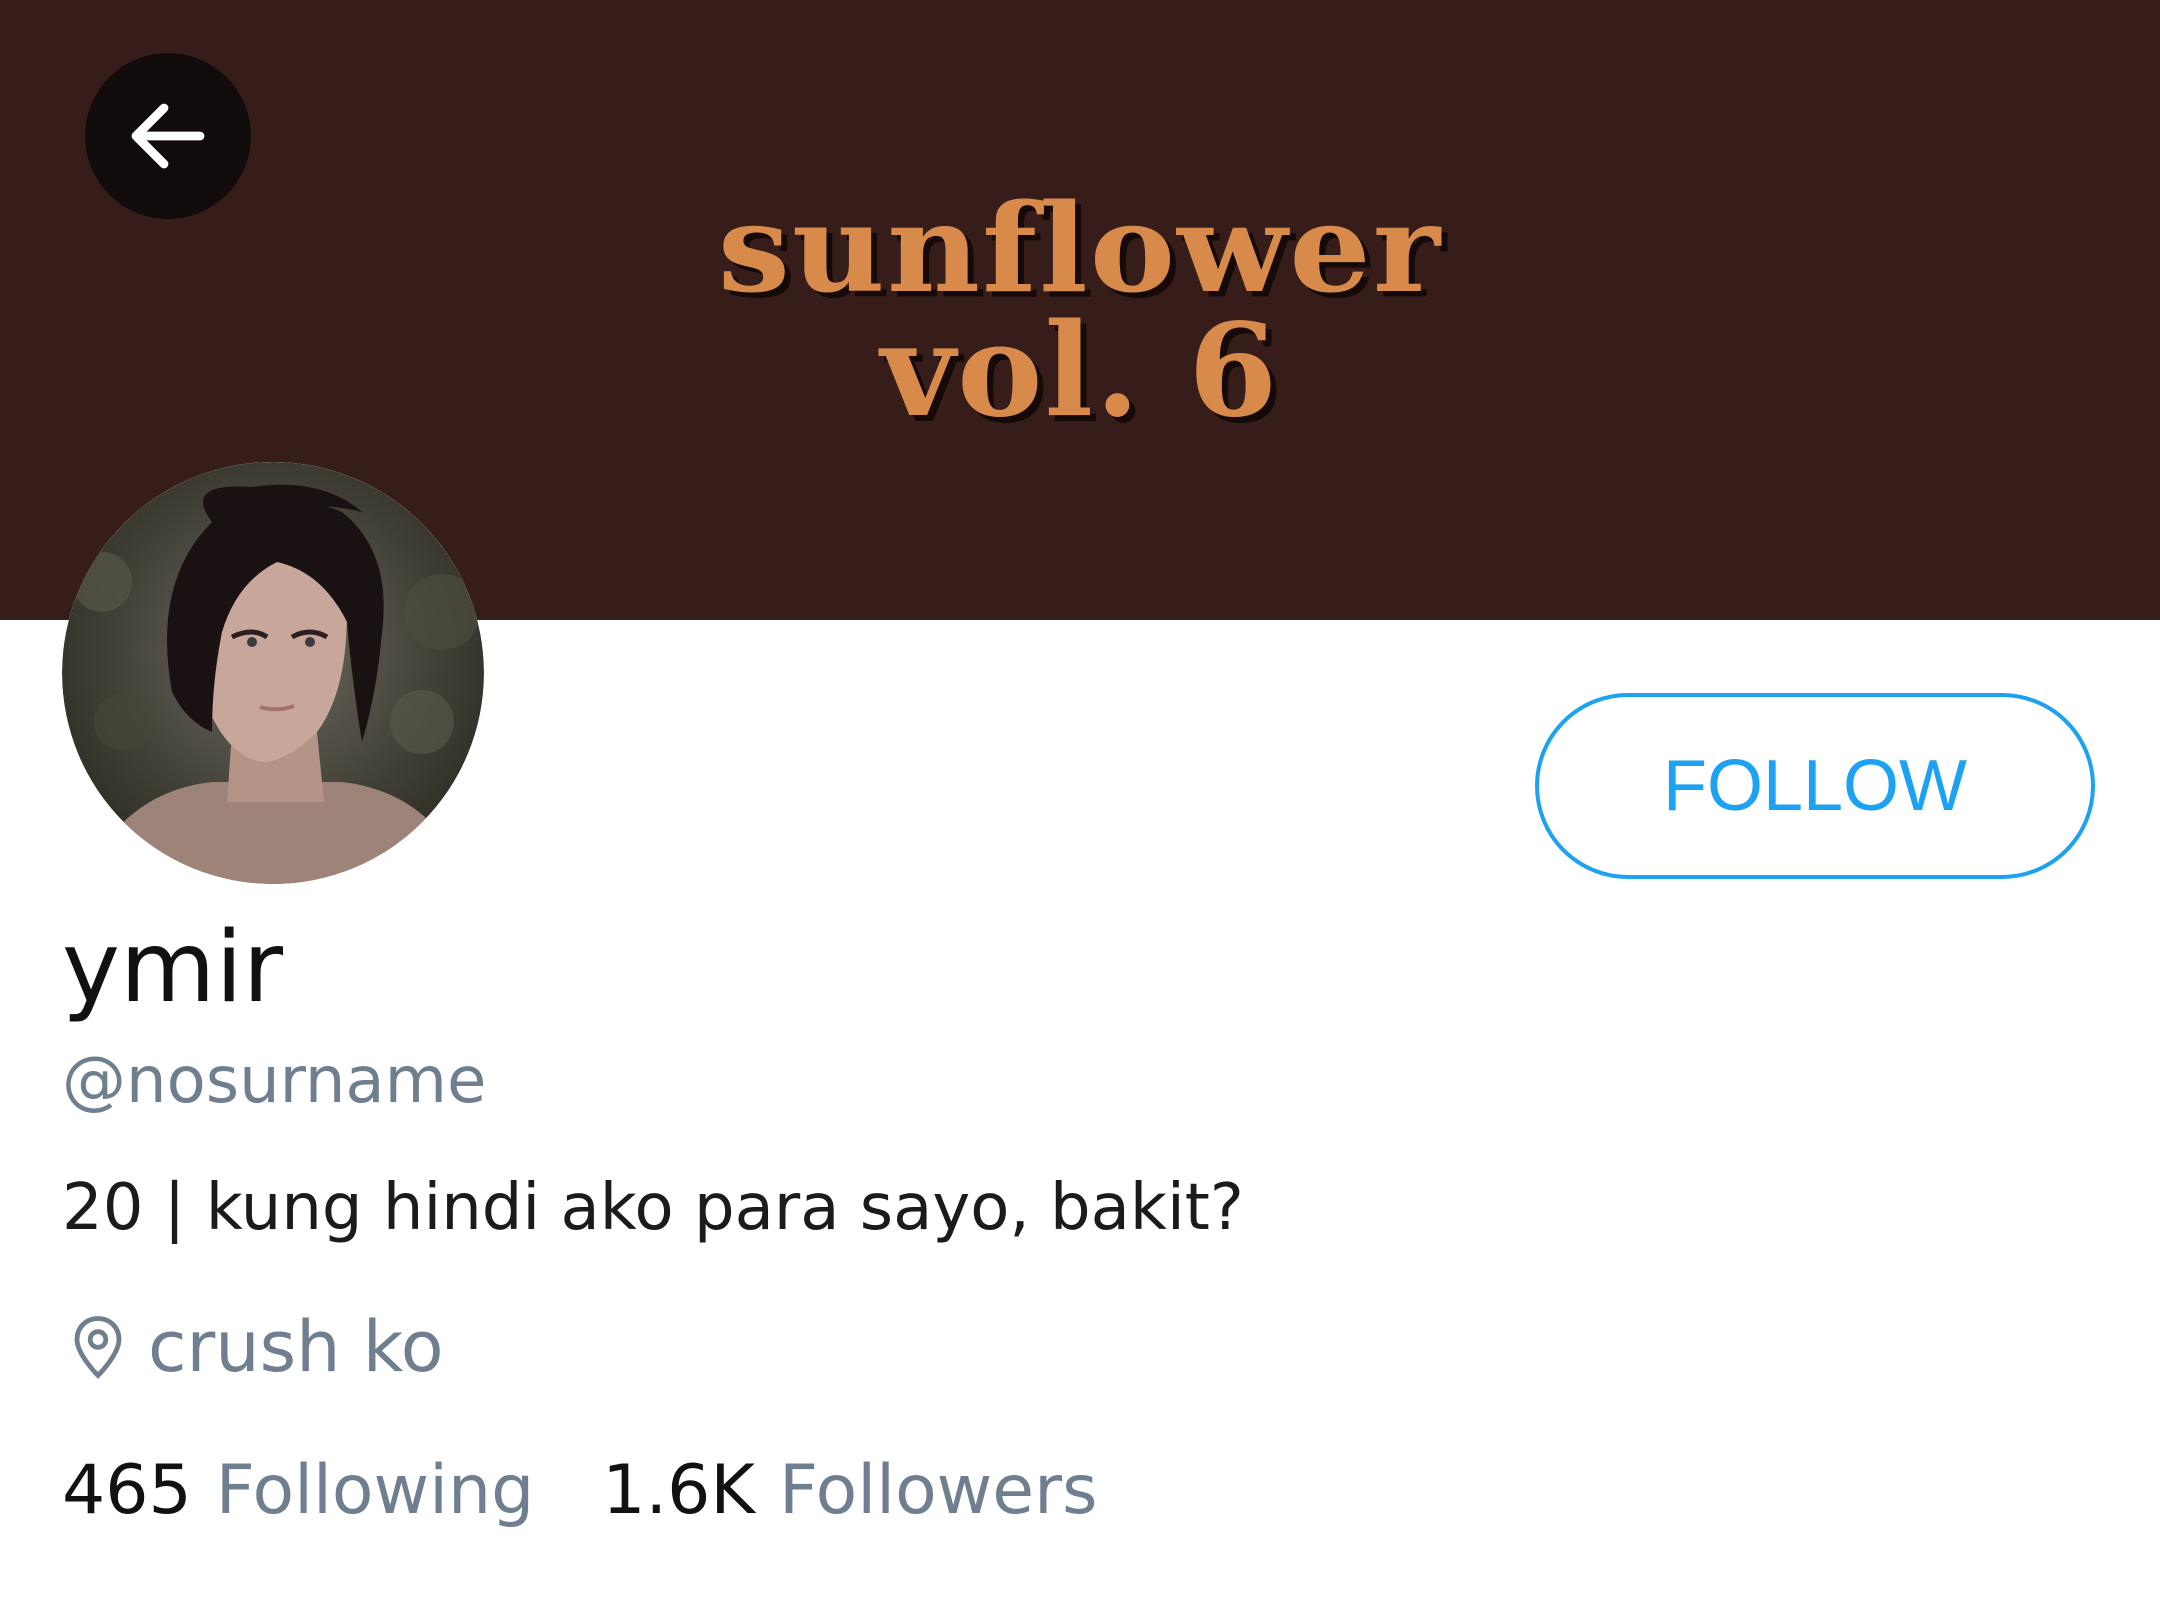 This screenshot has height=1612, width=2160. What do you see at coordinates (274, 1081) in the screenshot?
I see `user-handle: @nosurname` at bounding box center [274, 1081].